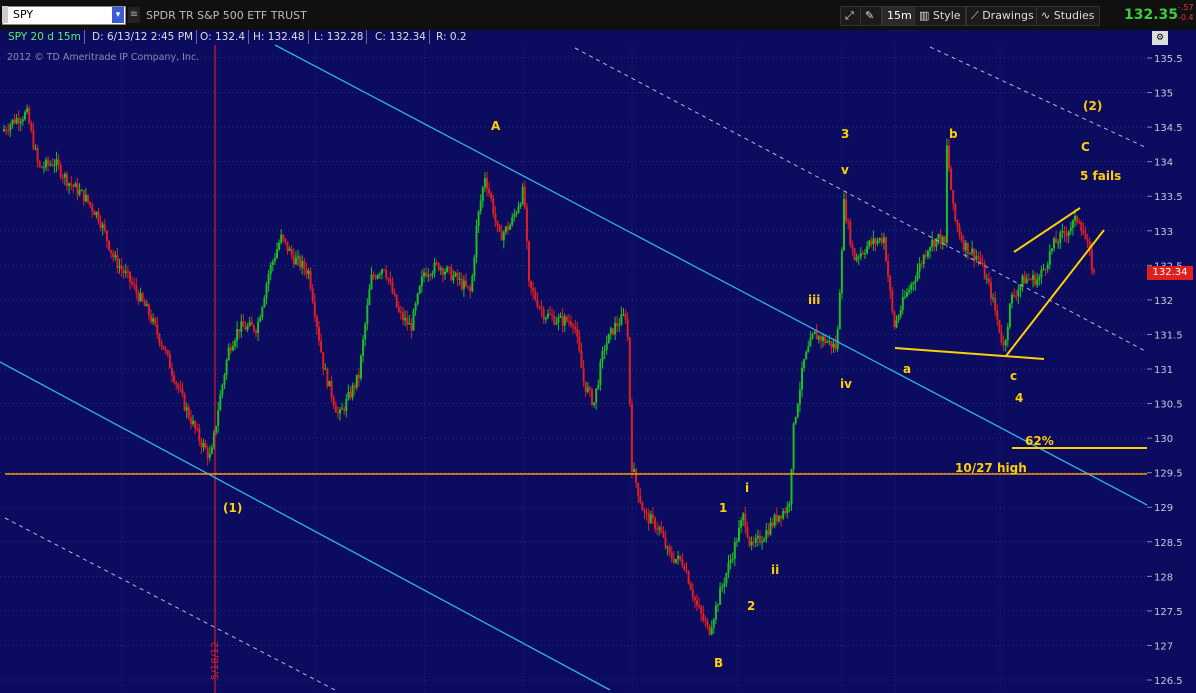 The image size is (1196, 693). I want to click on info-range: R: 0.2, so click(451, 37).